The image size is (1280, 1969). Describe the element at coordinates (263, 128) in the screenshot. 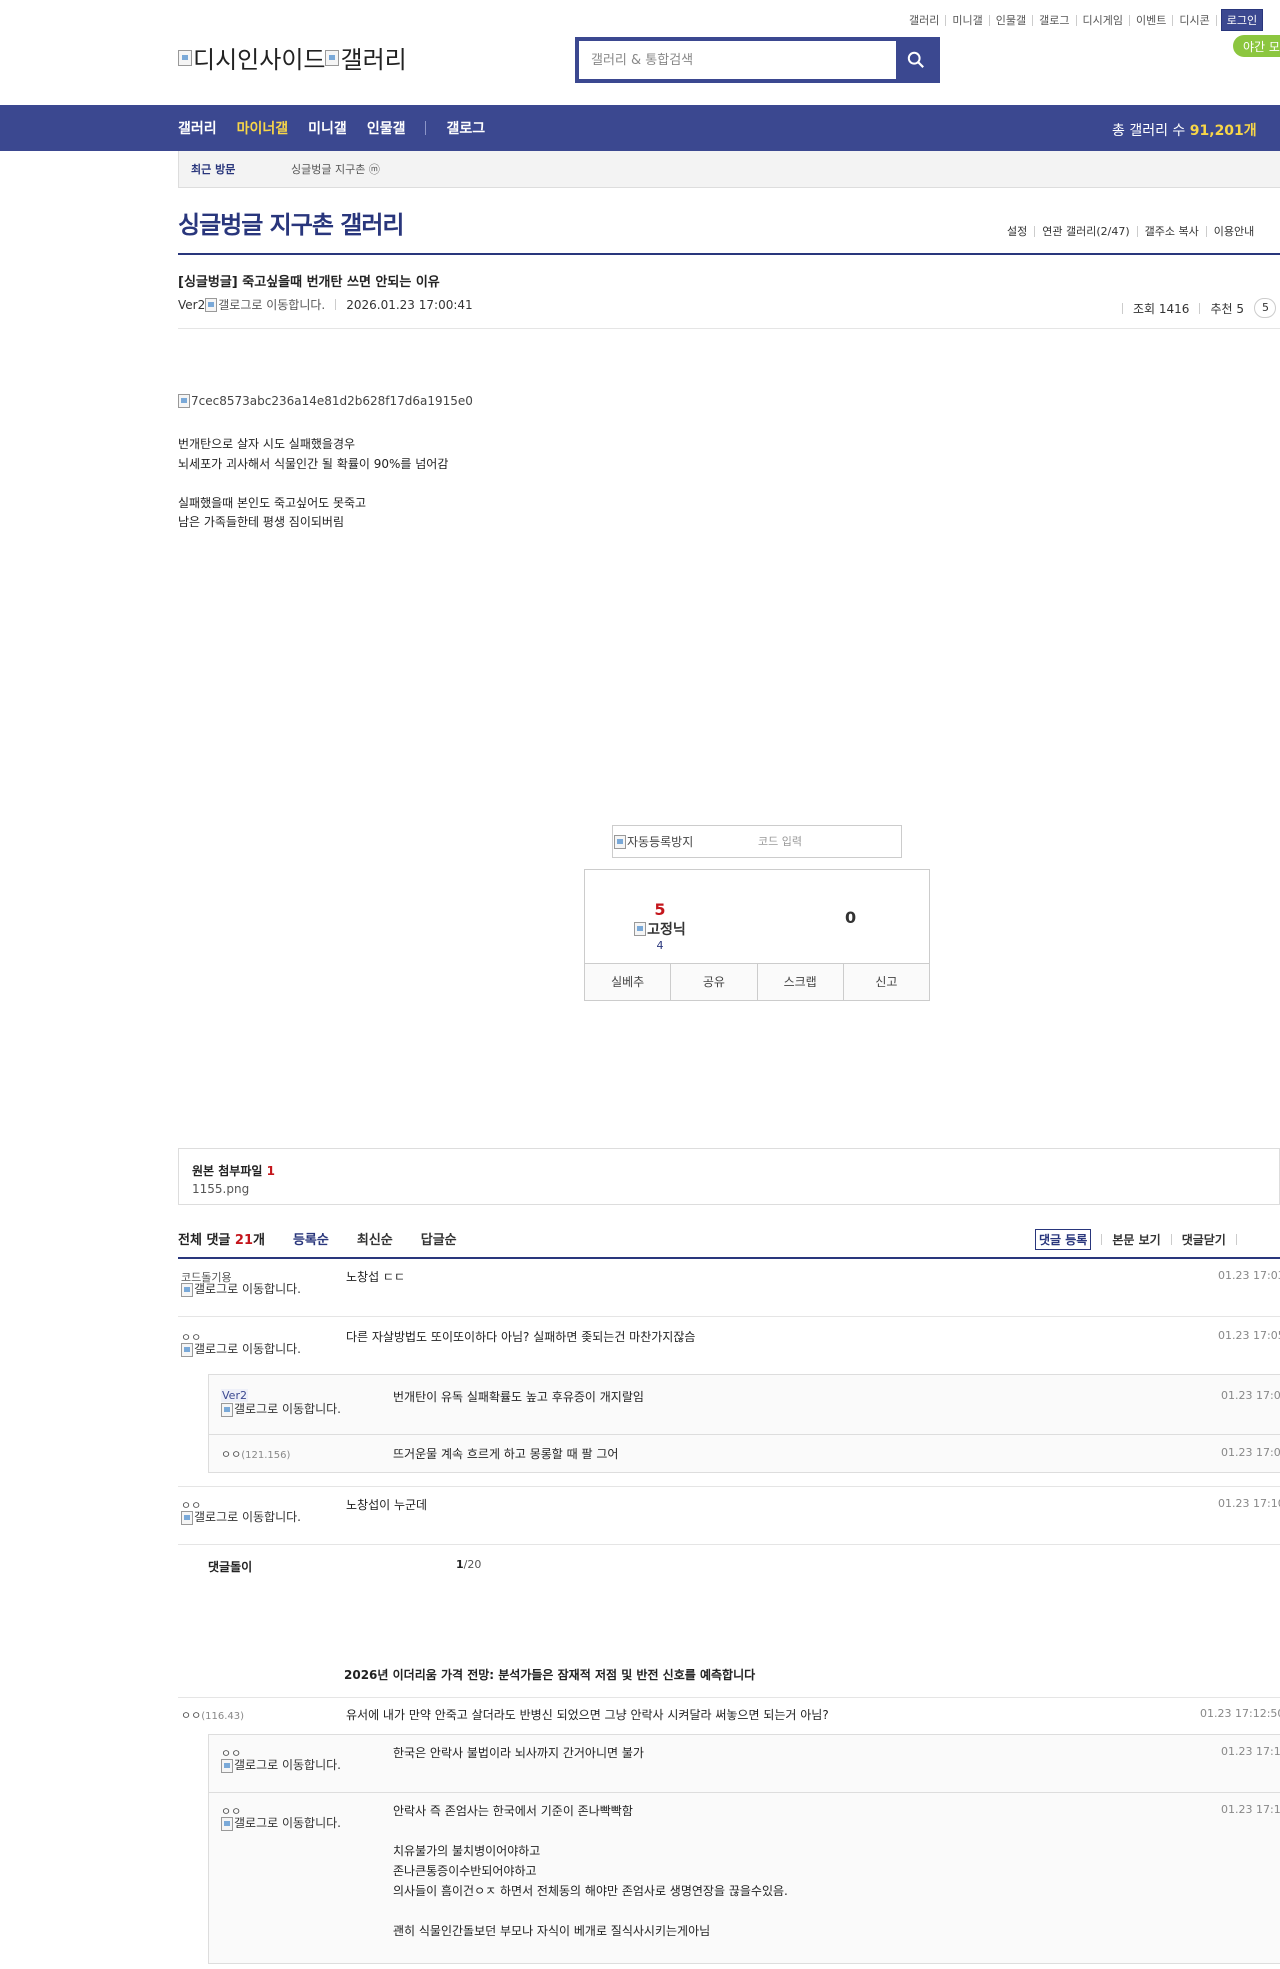

I see `nav-minor-gallery: 마이너갤` at that location.